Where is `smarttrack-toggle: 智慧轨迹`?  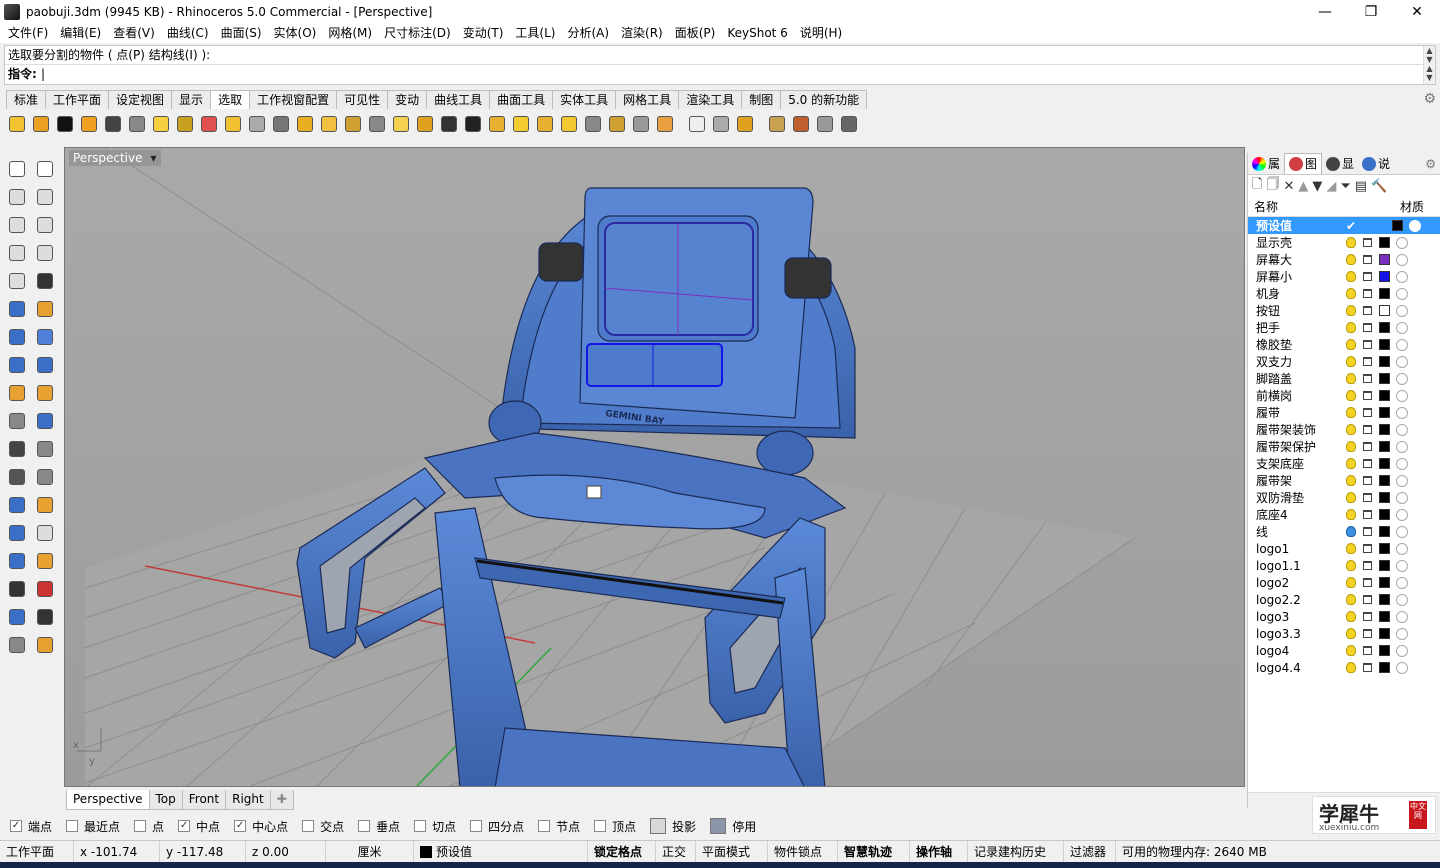 smarttrack-toggle: 智慧轨迹 is located at coordinates (874, 851).